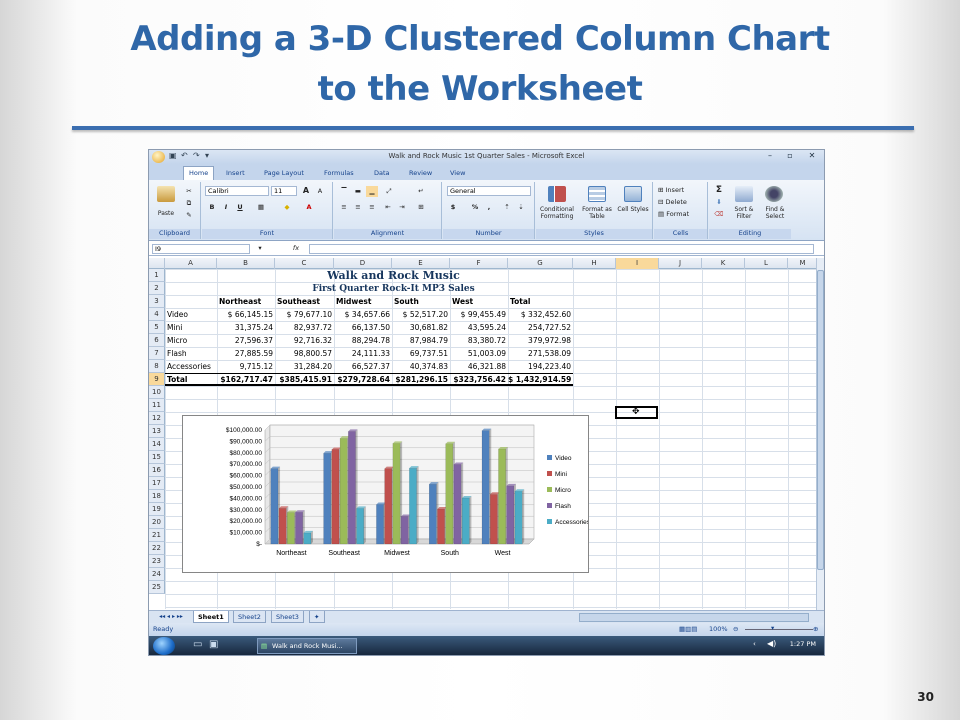 The height and width of the screenshot is (720, 960). What do you see at coordinates (157, 379) in the screenshot?
I see `row-header-9: 9` at bounding box center [157, 379].